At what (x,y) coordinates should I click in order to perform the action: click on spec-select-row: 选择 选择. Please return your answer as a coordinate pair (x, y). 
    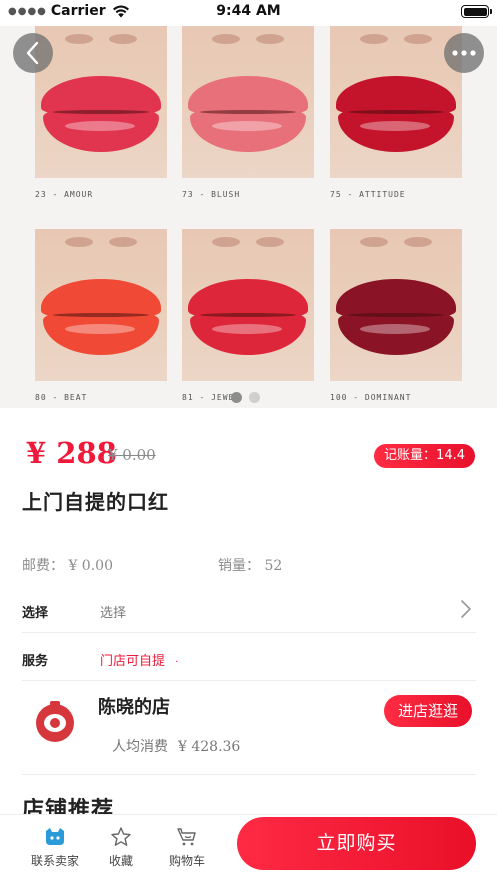
    Looking at the image, I should click on (249, 610).